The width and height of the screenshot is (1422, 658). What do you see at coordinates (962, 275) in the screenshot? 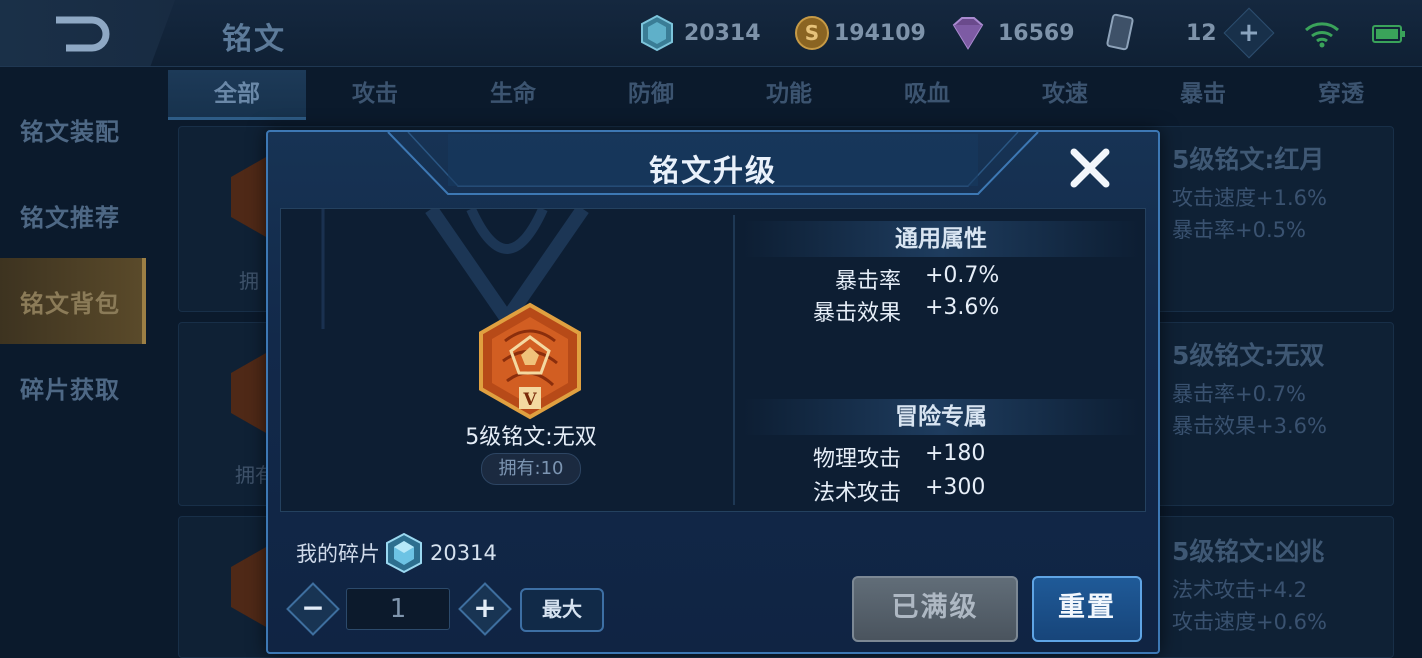
I see `attr-value: +0.7%` at bounding box center [962, 275].